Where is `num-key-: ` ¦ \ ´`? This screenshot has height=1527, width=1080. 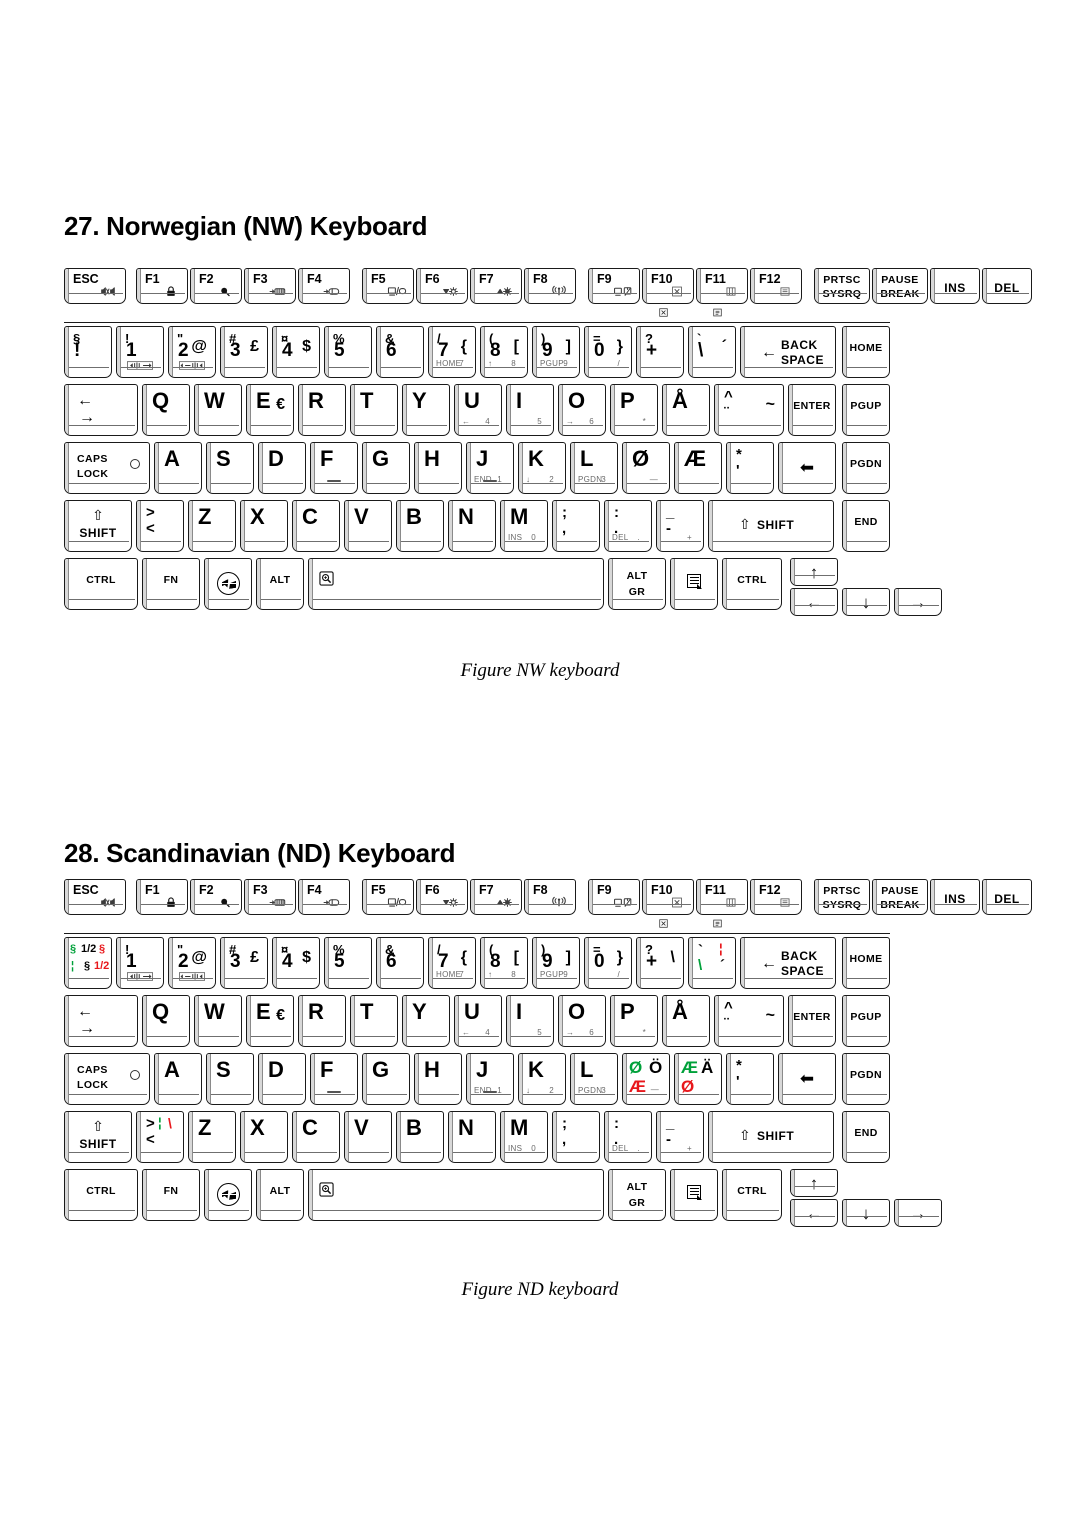
num-key-: ` ¦ \ ´ is located at coordinates (712, 963).